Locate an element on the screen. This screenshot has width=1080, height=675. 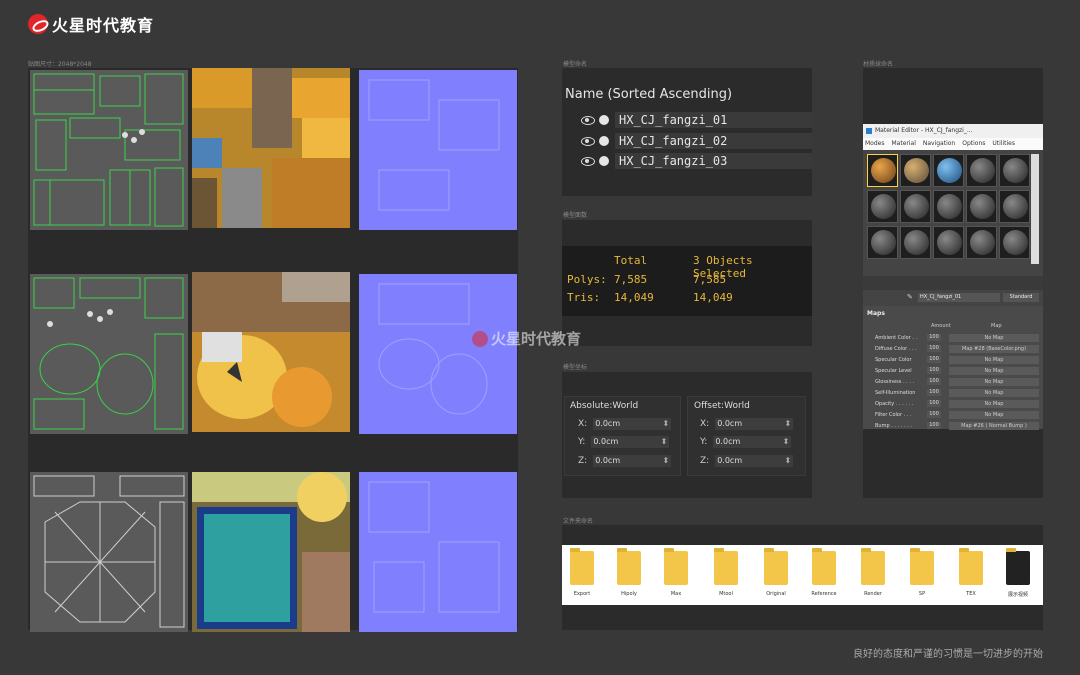
shader-type-button: Standard is located at coordinates (1021, 297).